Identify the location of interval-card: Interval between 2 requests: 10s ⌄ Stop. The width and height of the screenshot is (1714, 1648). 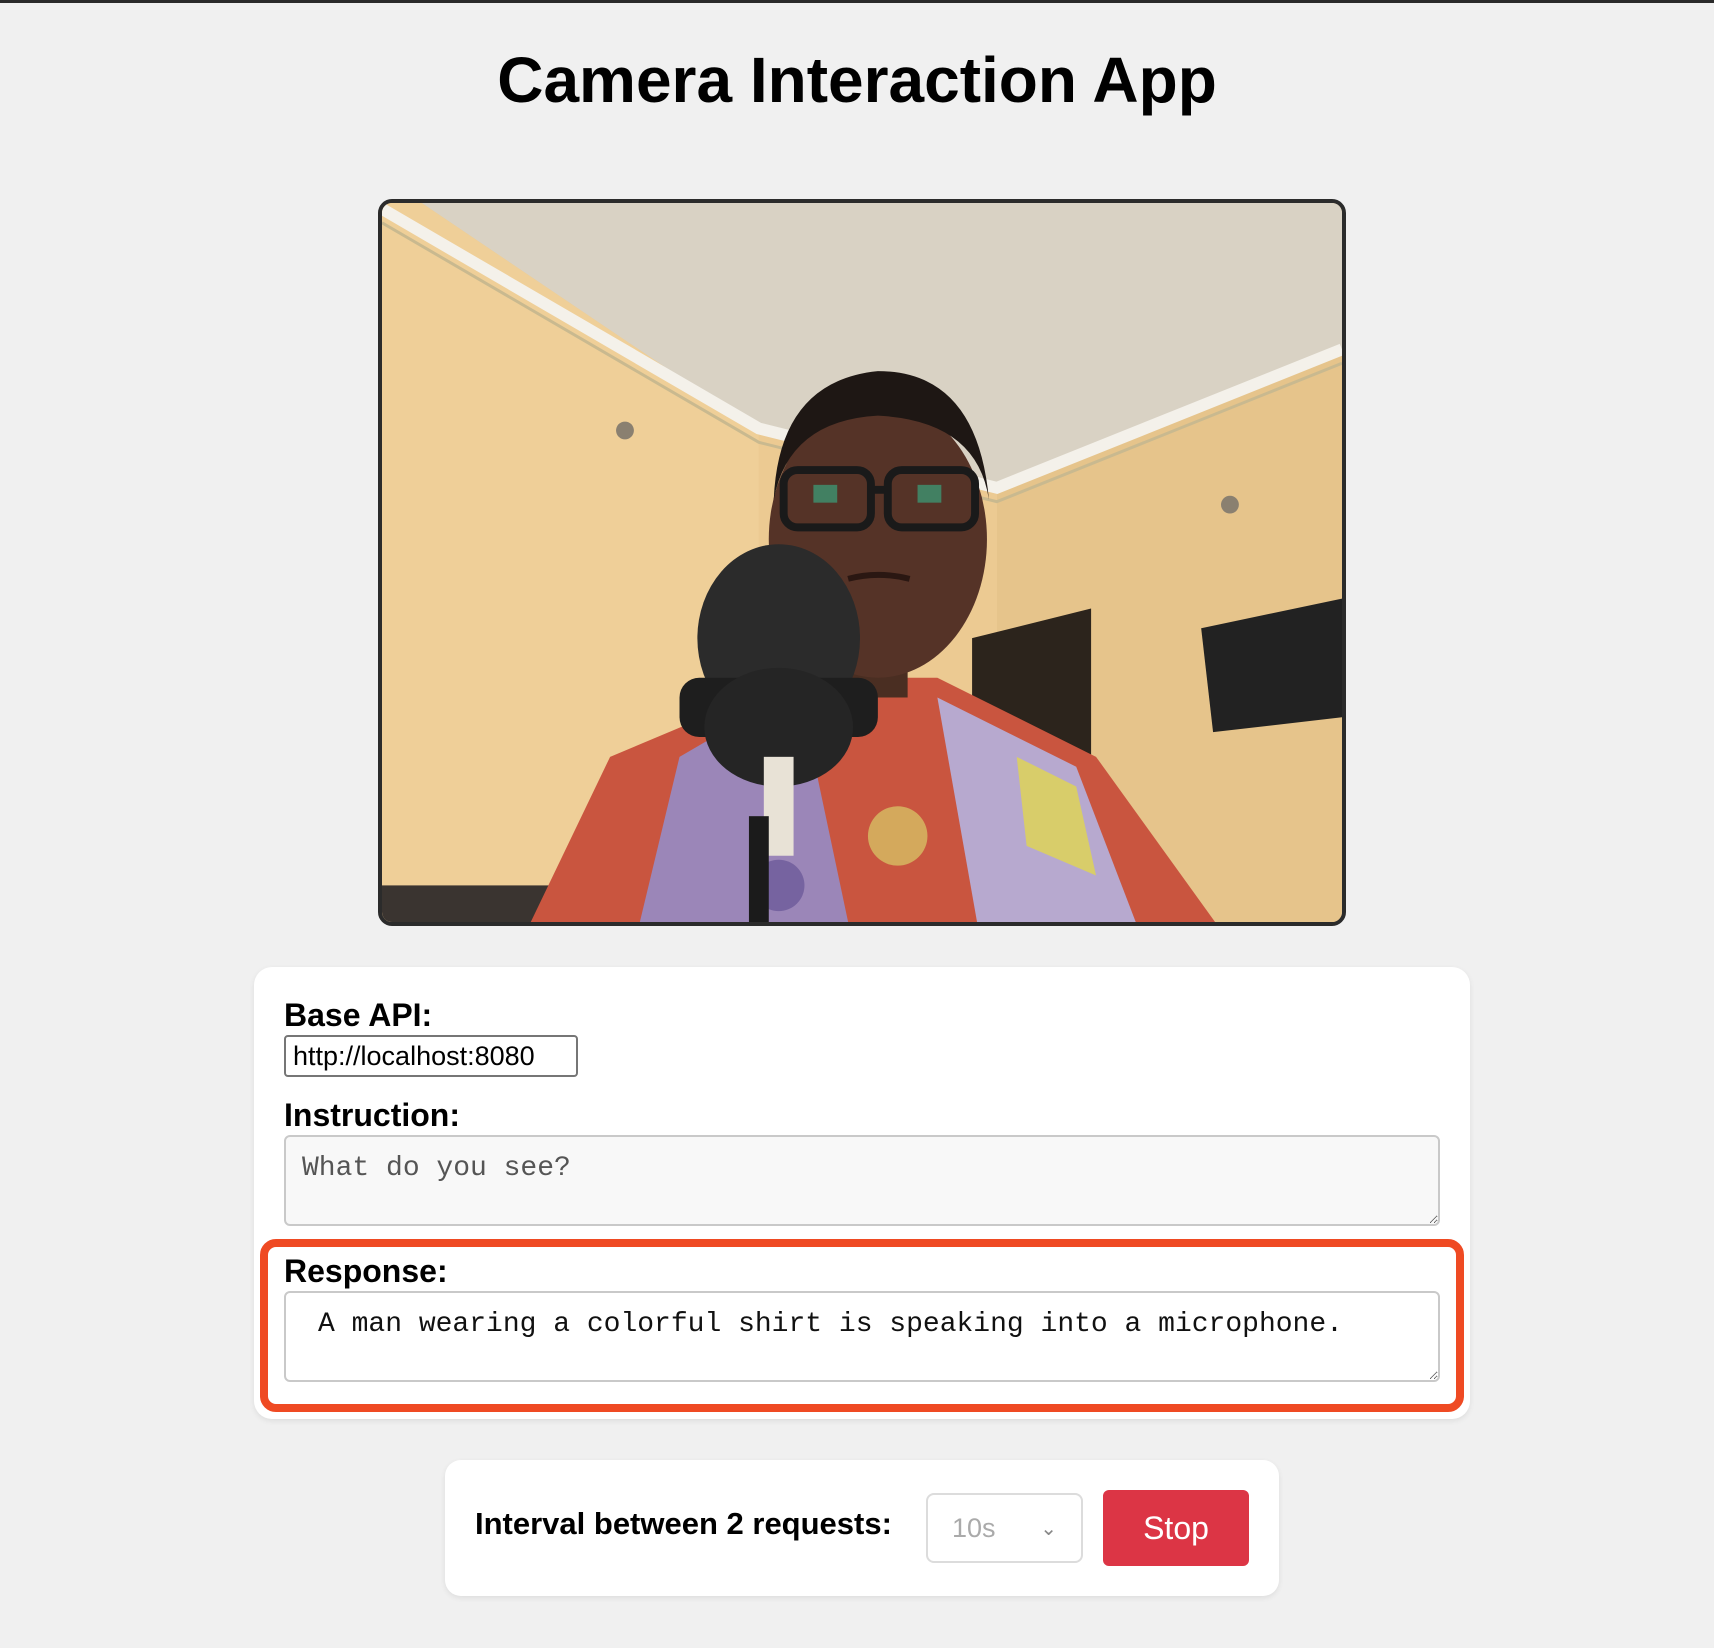
(862, 1528).